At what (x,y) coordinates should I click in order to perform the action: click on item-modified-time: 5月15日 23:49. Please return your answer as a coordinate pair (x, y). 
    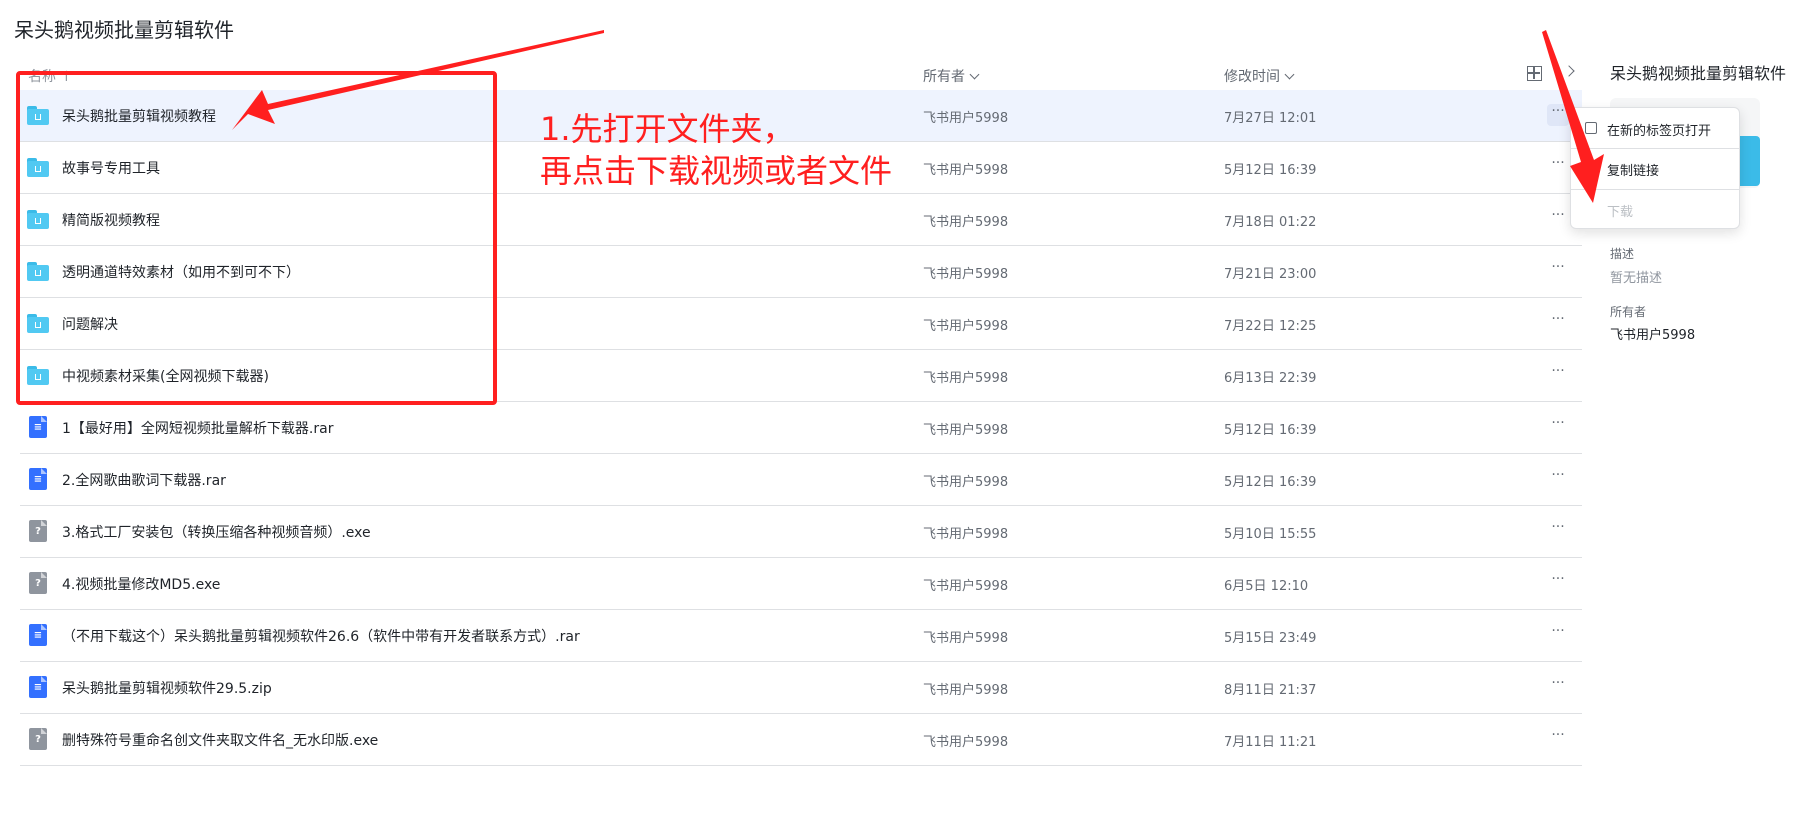
    Looking at the image, I should click on (1270, 638).